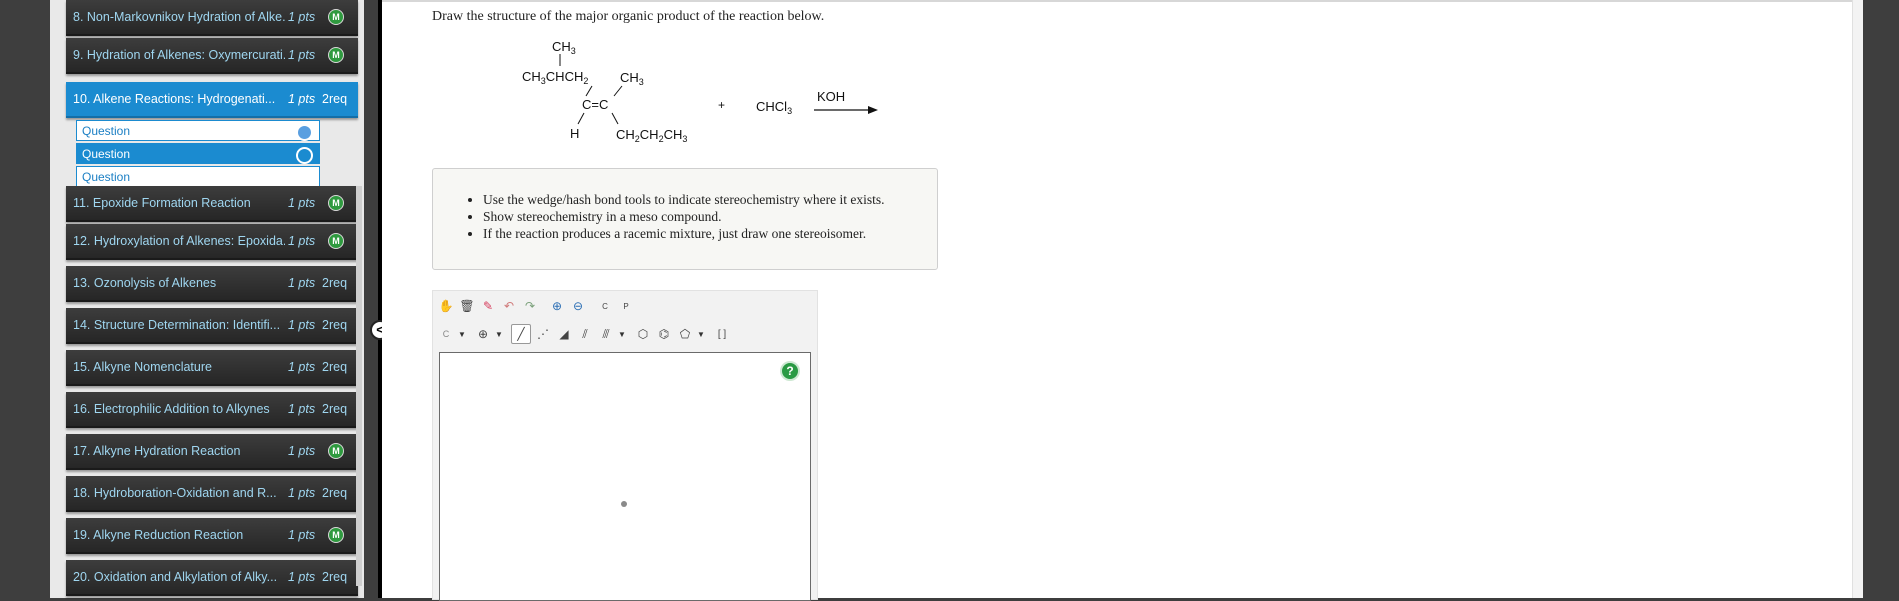 The height and width of the screenshot is (601, 1899). Describe the element at coordinates (162, 203) in the screenshot. I see `sidebar-item-title: 11. Epoxide Formation Reaction` at that location.